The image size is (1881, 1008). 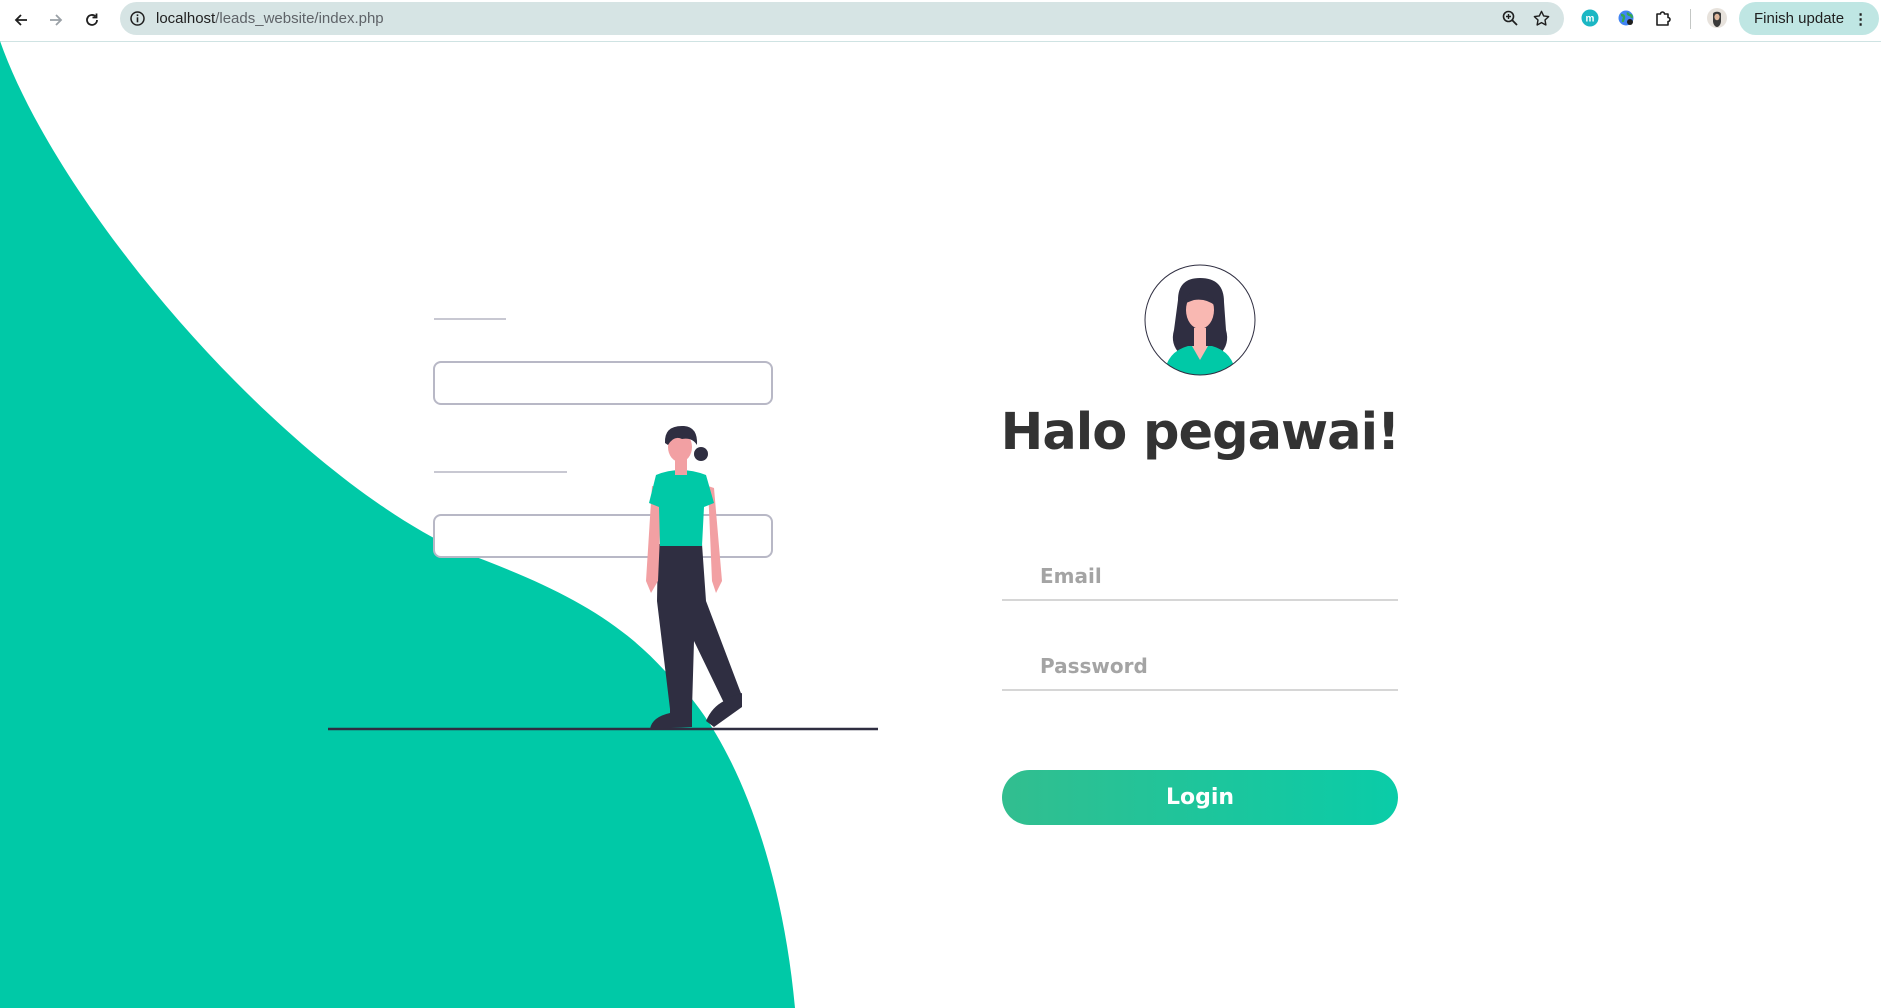 I want to click on login-illustration, so click(x=603, y=524).